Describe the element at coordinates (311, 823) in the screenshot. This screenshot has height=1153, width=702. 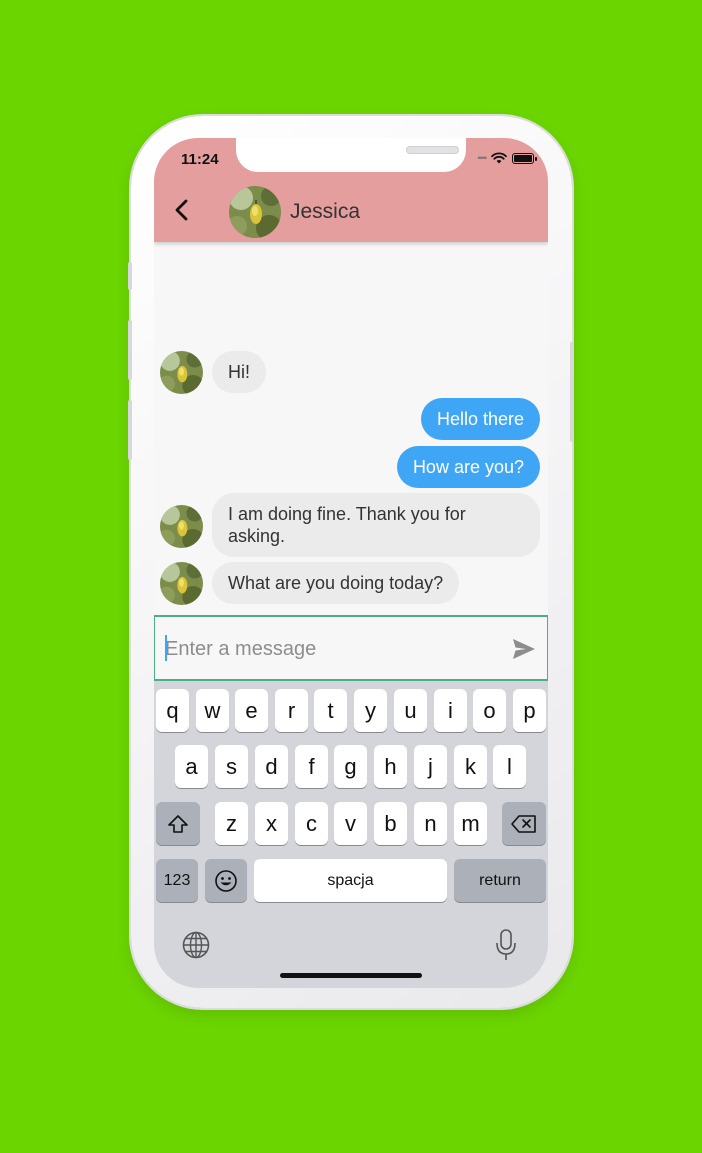
I see `key: c` at that location.